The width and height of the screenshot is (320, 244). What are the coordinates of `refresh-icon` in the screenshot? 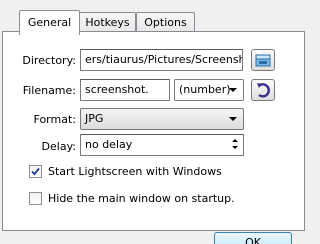 It's located at (263, 90).